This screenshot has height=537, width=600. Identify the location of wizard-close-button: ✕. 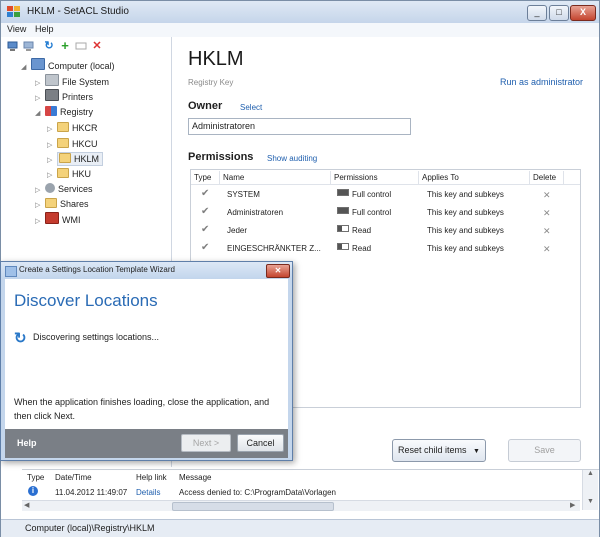
(278, 271).